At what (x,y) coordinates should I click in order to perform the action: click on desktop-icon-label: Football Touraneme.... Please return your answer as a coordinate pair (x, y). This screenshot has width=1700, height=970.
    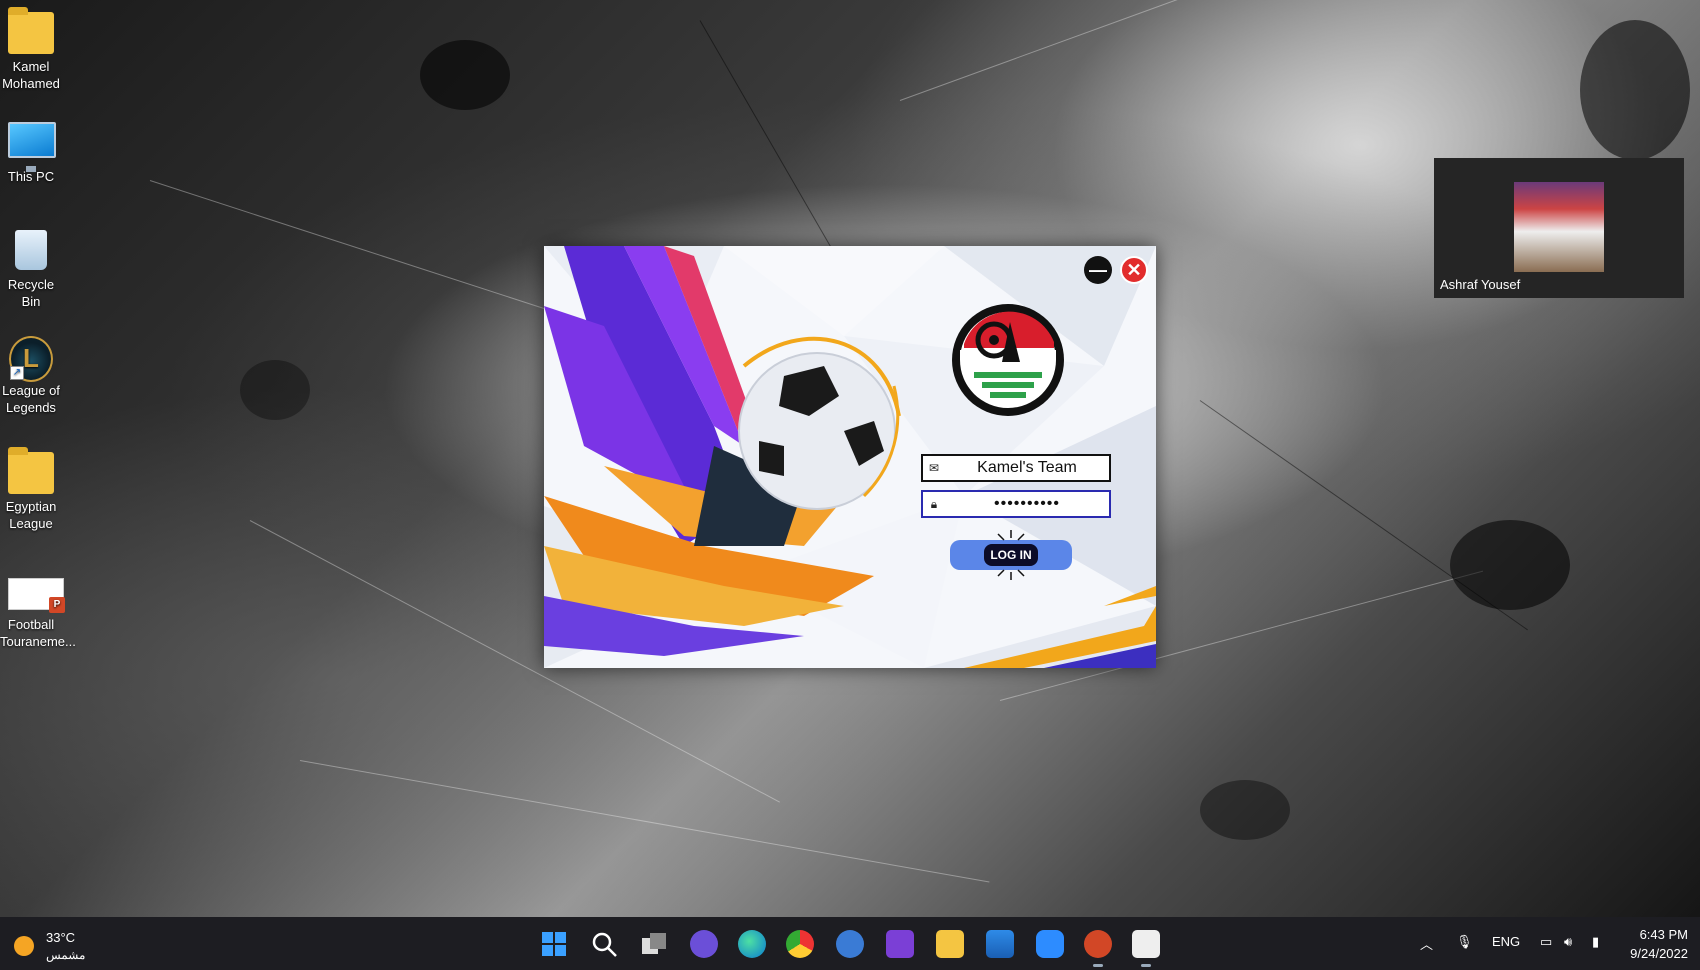
    Looking at the image, I should click on (38, 633).